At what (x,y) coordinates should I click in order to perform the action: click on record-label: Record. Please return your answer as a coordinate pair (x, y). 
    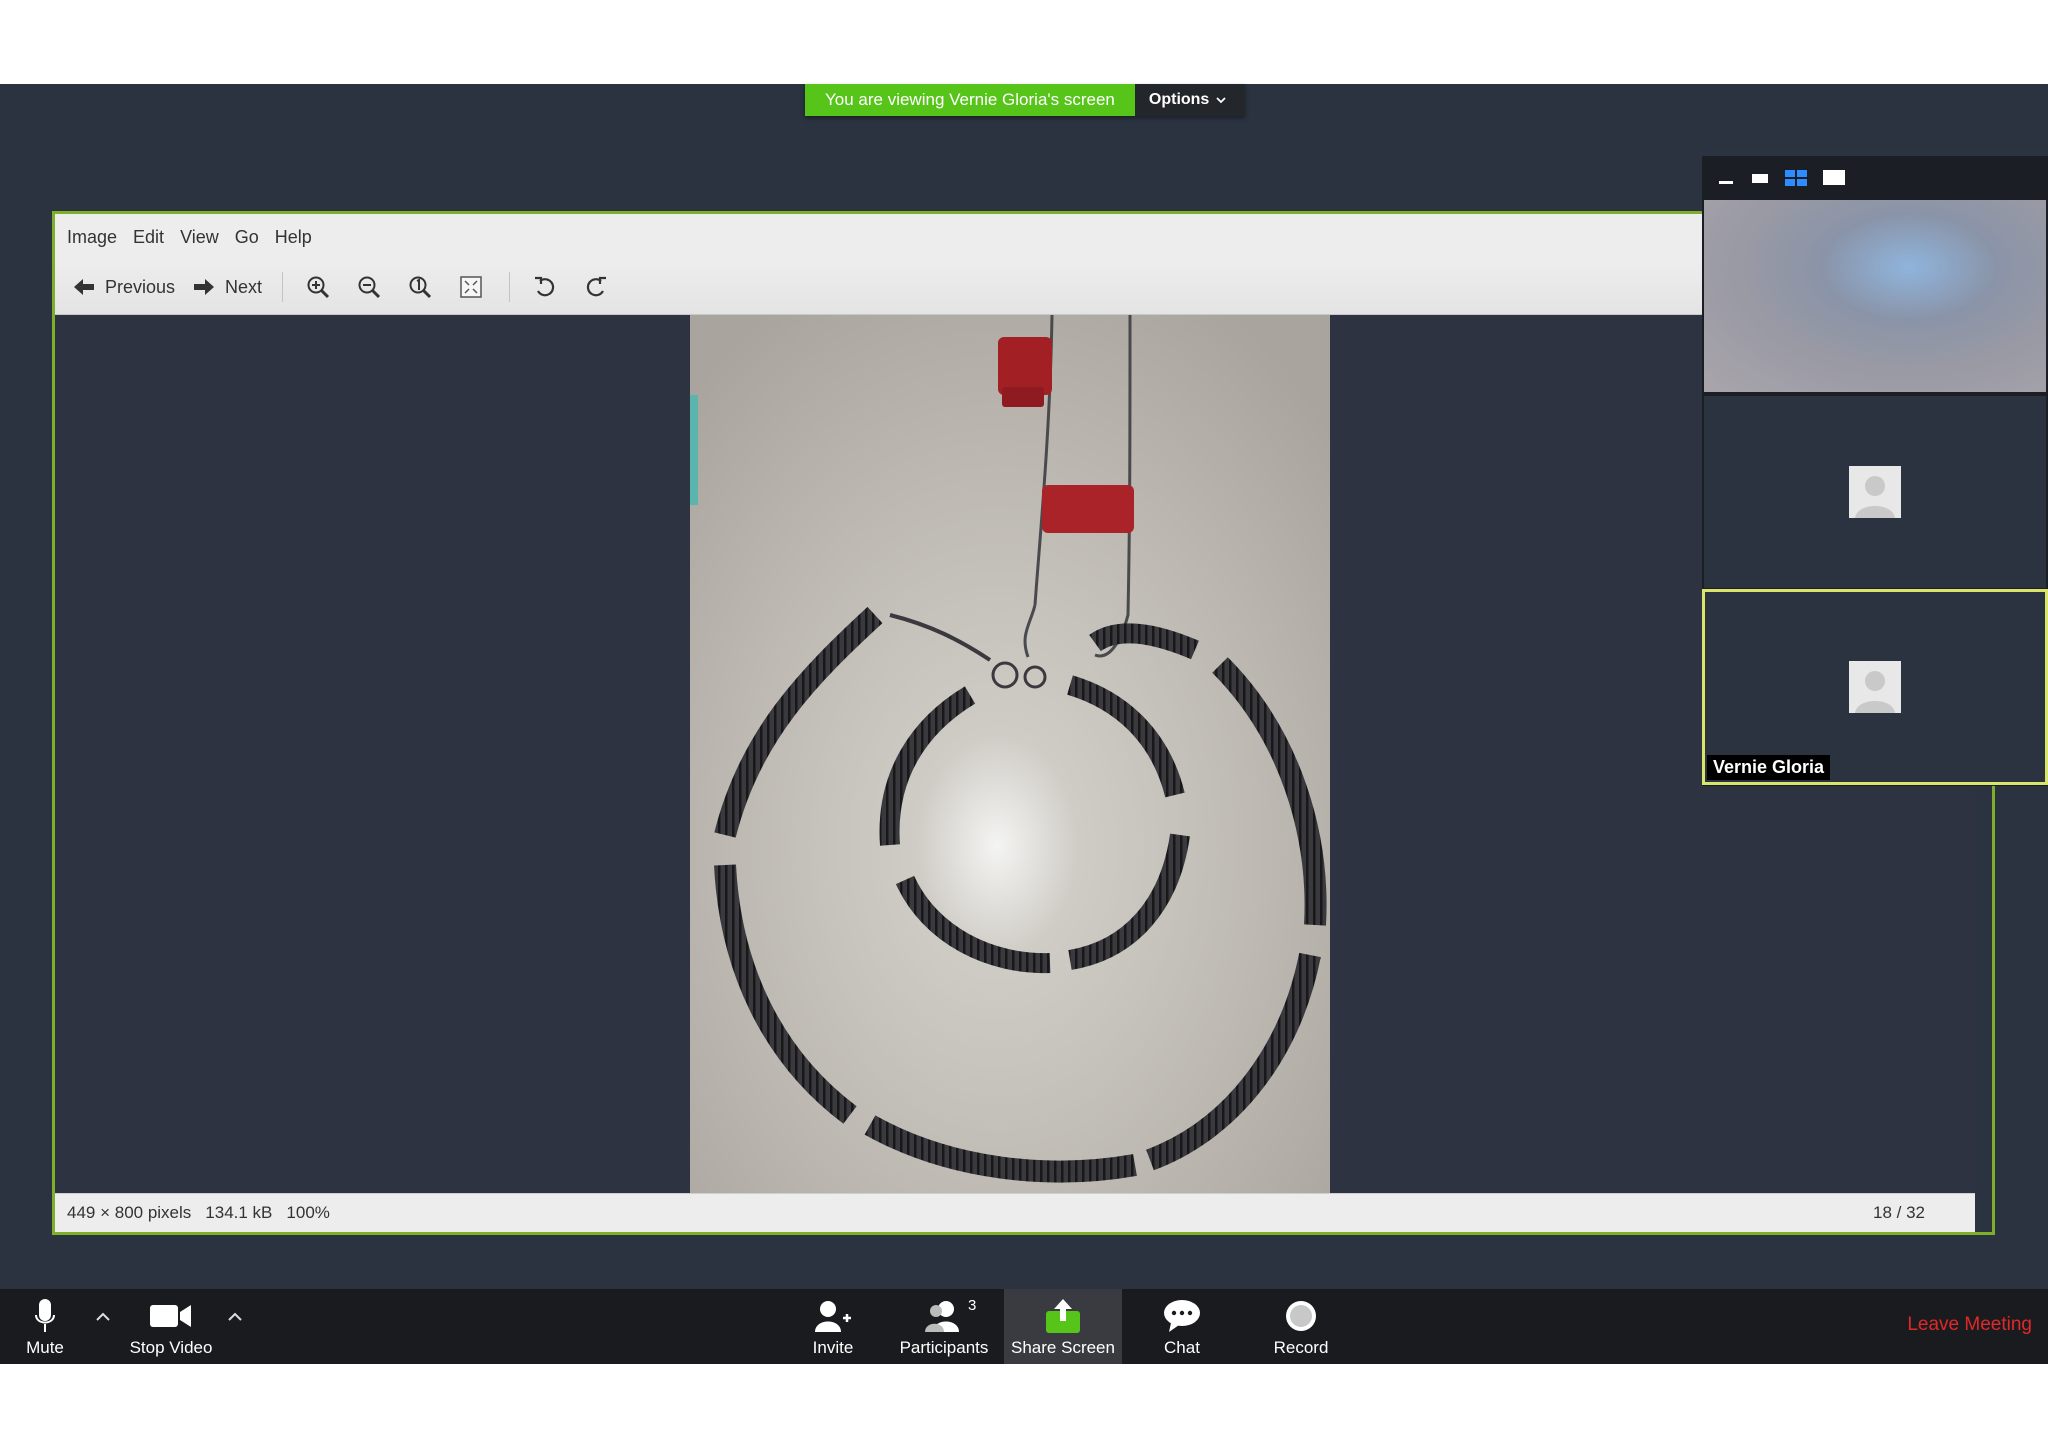
    Looking at the image, I should click on (1301, 1347).